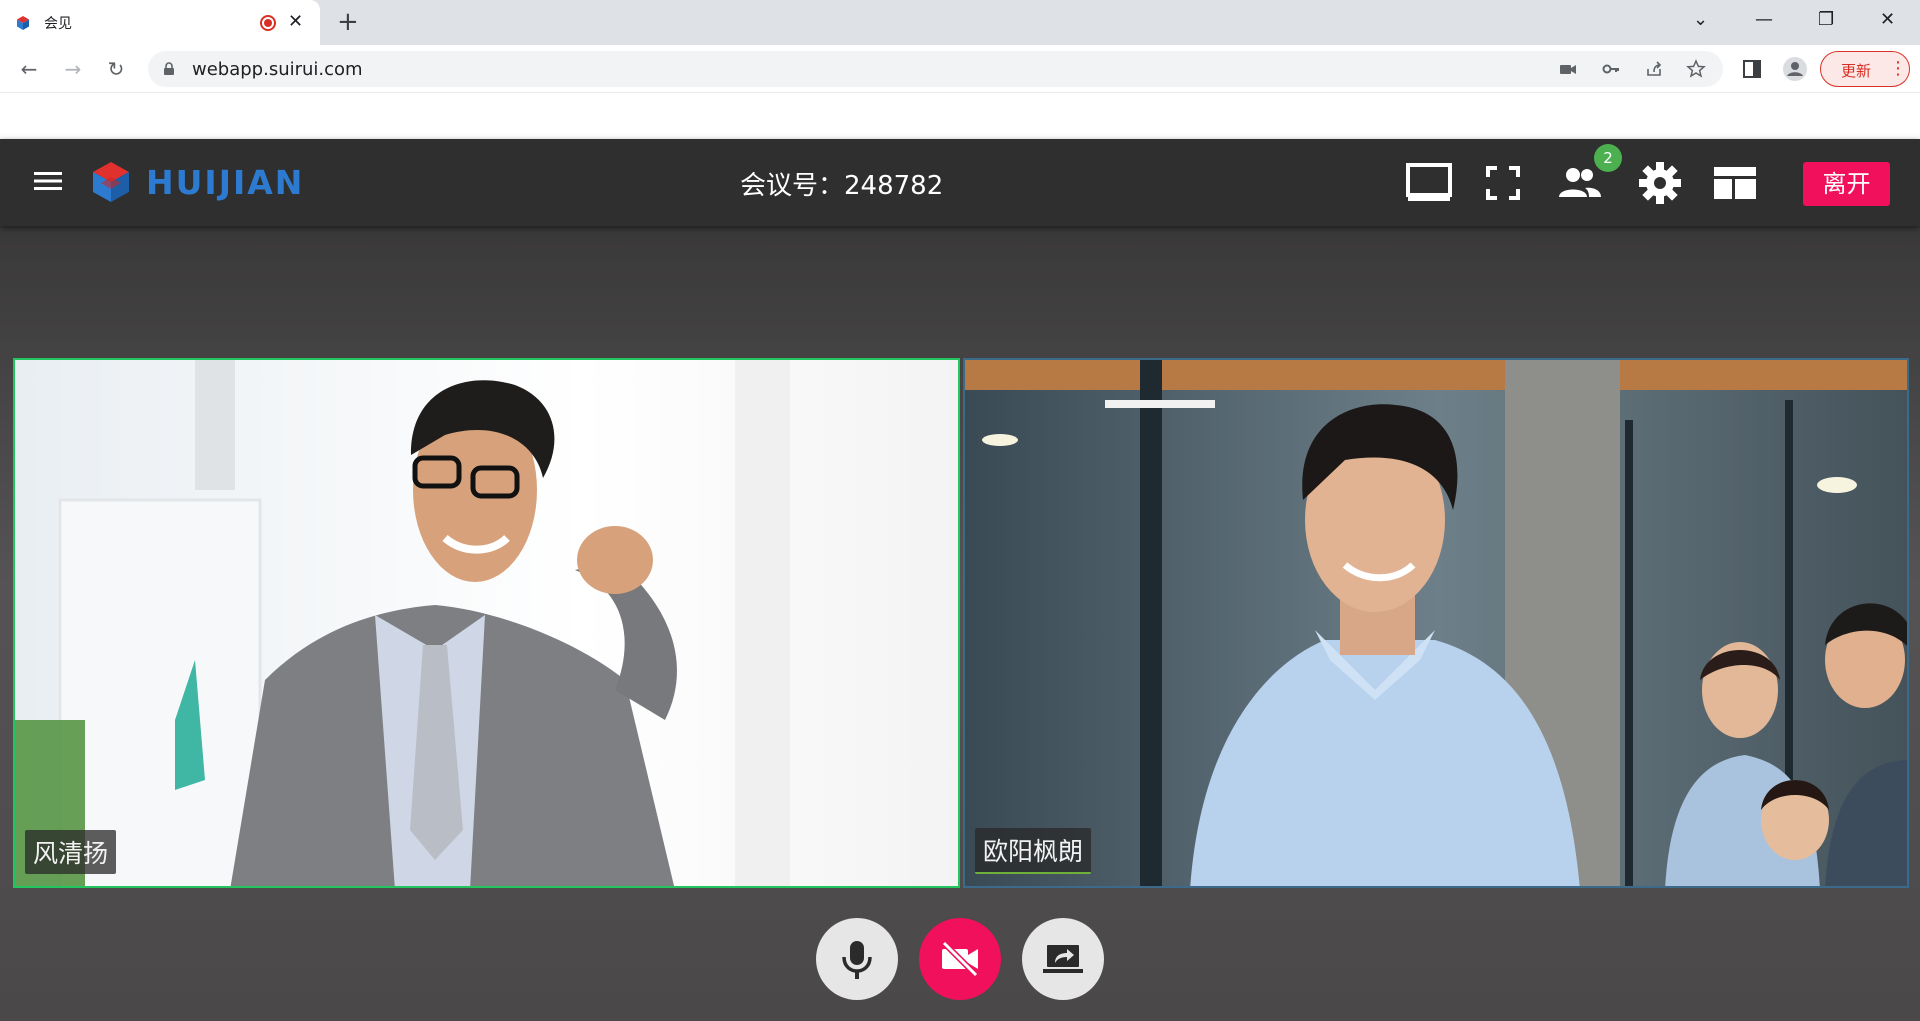  Describe the element at coordinates (1795, 69) in the screenshot. I see `profile-avatar-icon` at that location.